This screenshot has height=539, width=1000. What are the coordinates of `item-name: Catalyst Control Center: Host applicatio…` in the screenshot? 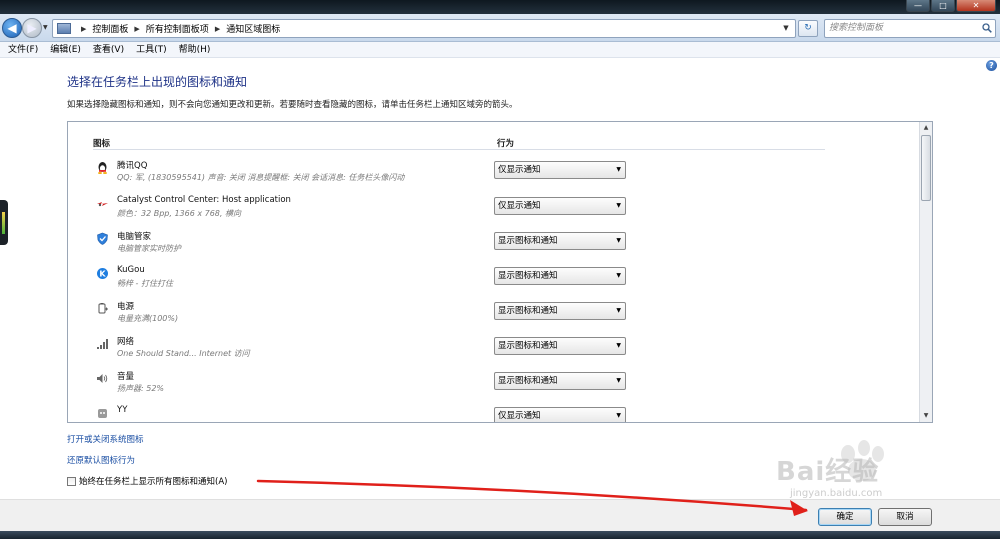 It's located at (204, 200).